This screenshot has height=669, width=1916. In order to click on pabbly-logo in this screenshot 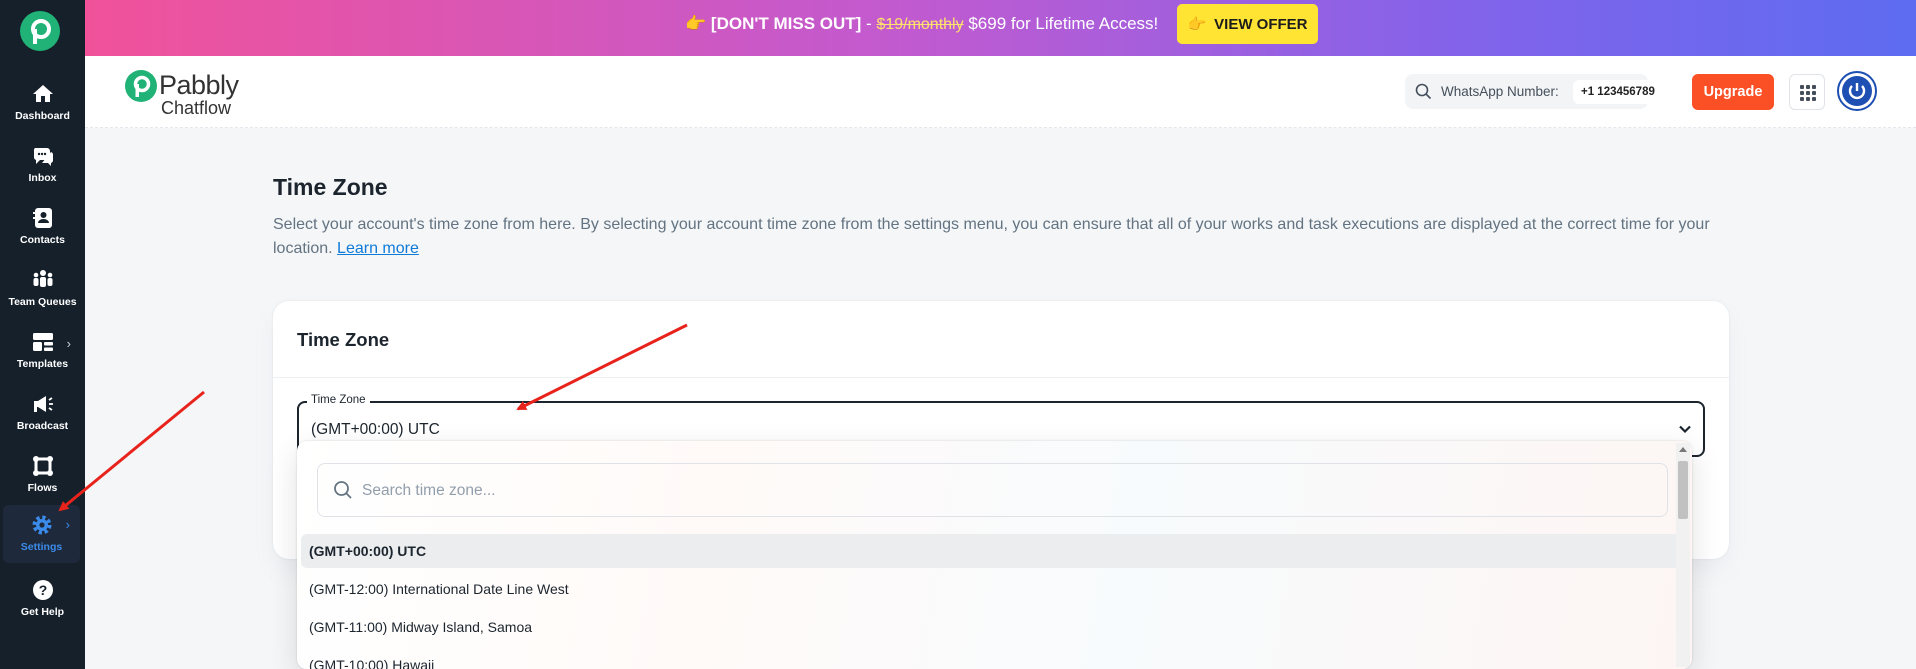, I will do `click(40, 31)`.